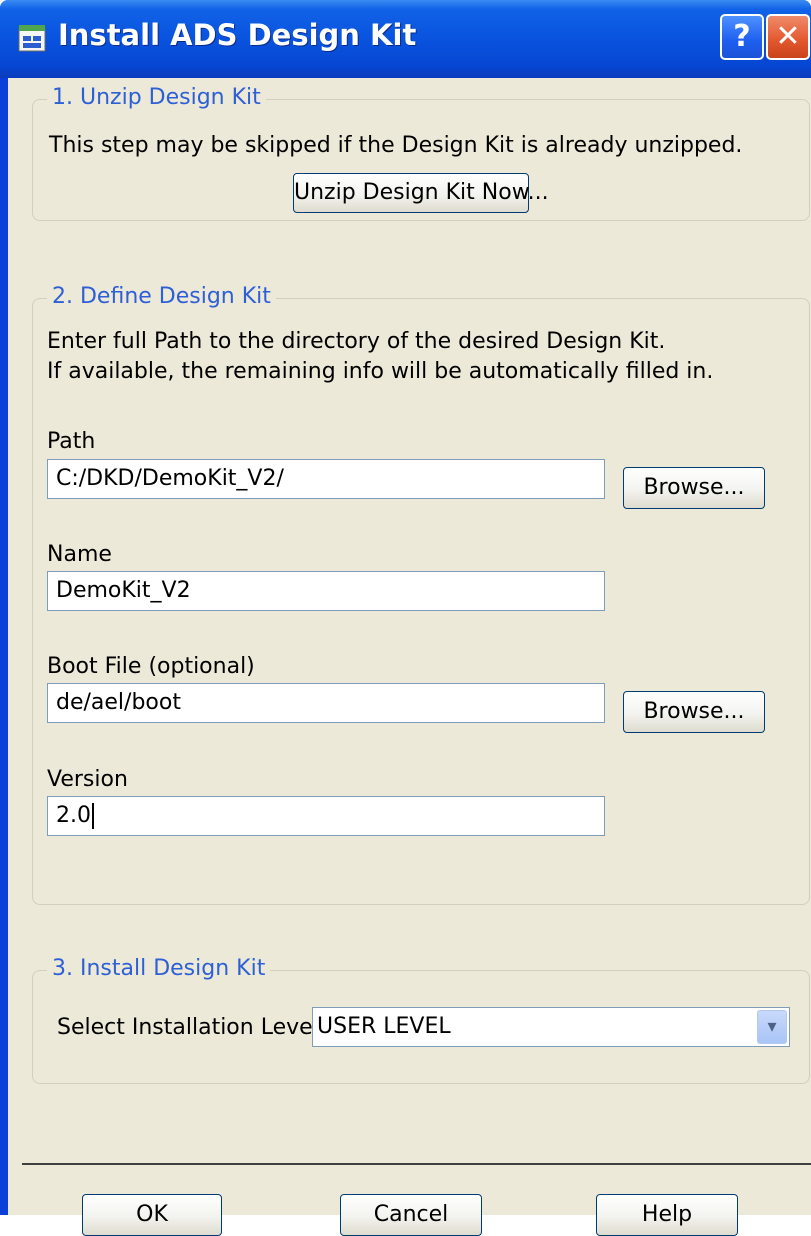  Describe the element at coordinates (79, 554) in the screenshot. I see `name-label: Name` at that location.